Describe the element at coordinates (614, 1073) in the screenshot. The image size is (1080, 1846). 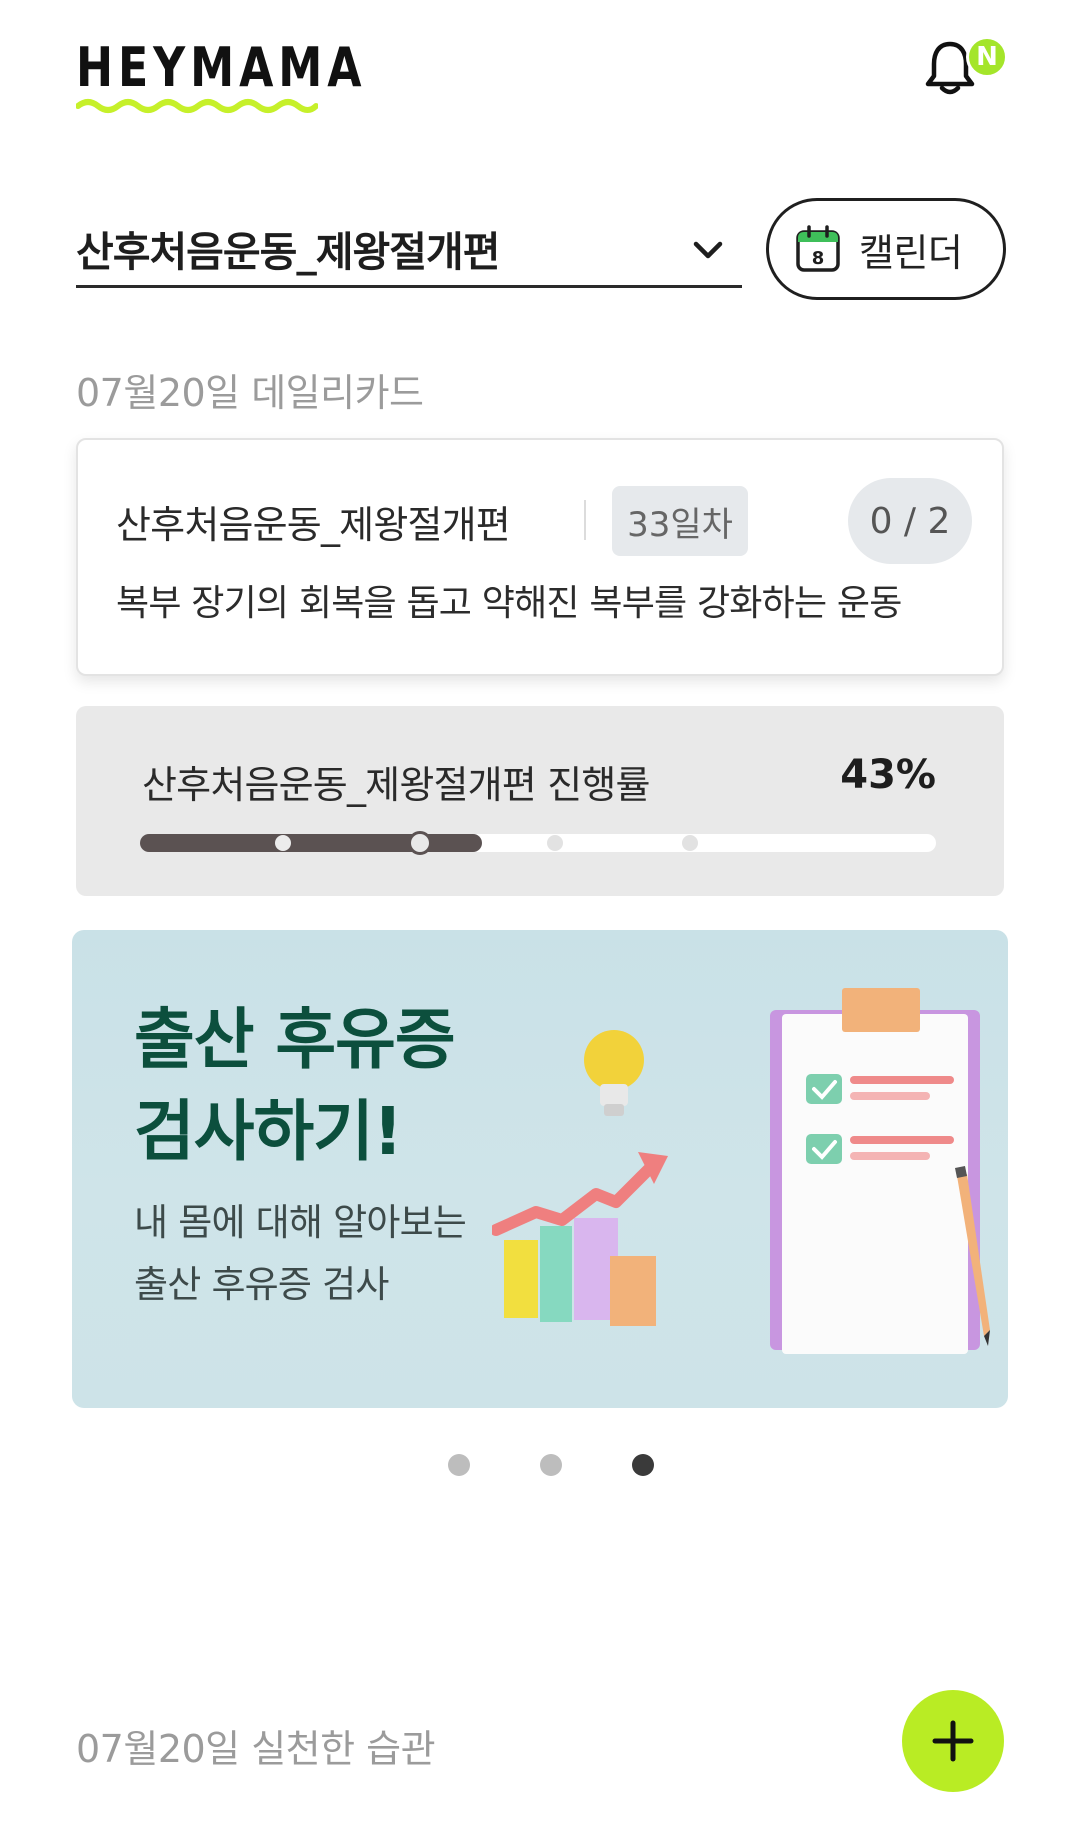
I see `lightbulb-icon` at that location.